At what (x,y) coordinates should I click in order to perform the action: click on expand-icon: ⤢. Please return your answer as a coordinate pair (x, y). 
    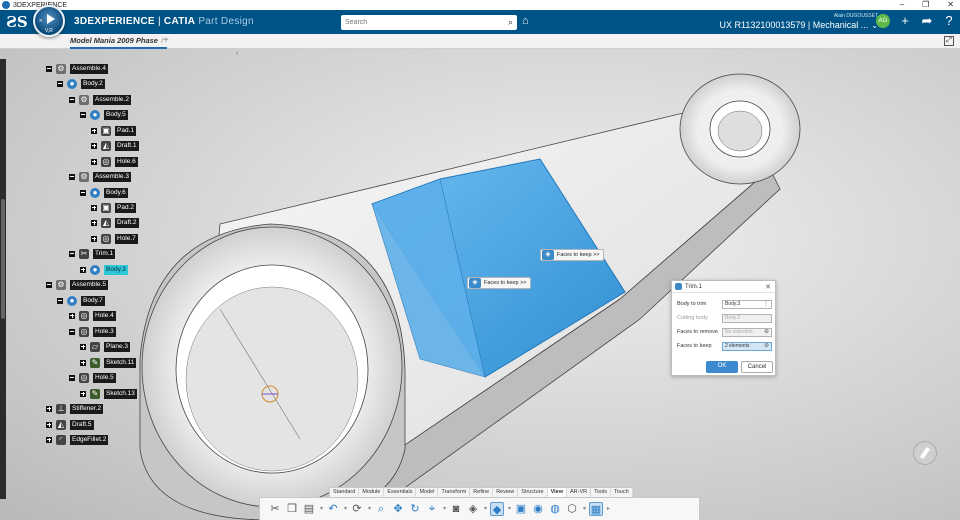
    Looking at the image, I should click on (949, 41).